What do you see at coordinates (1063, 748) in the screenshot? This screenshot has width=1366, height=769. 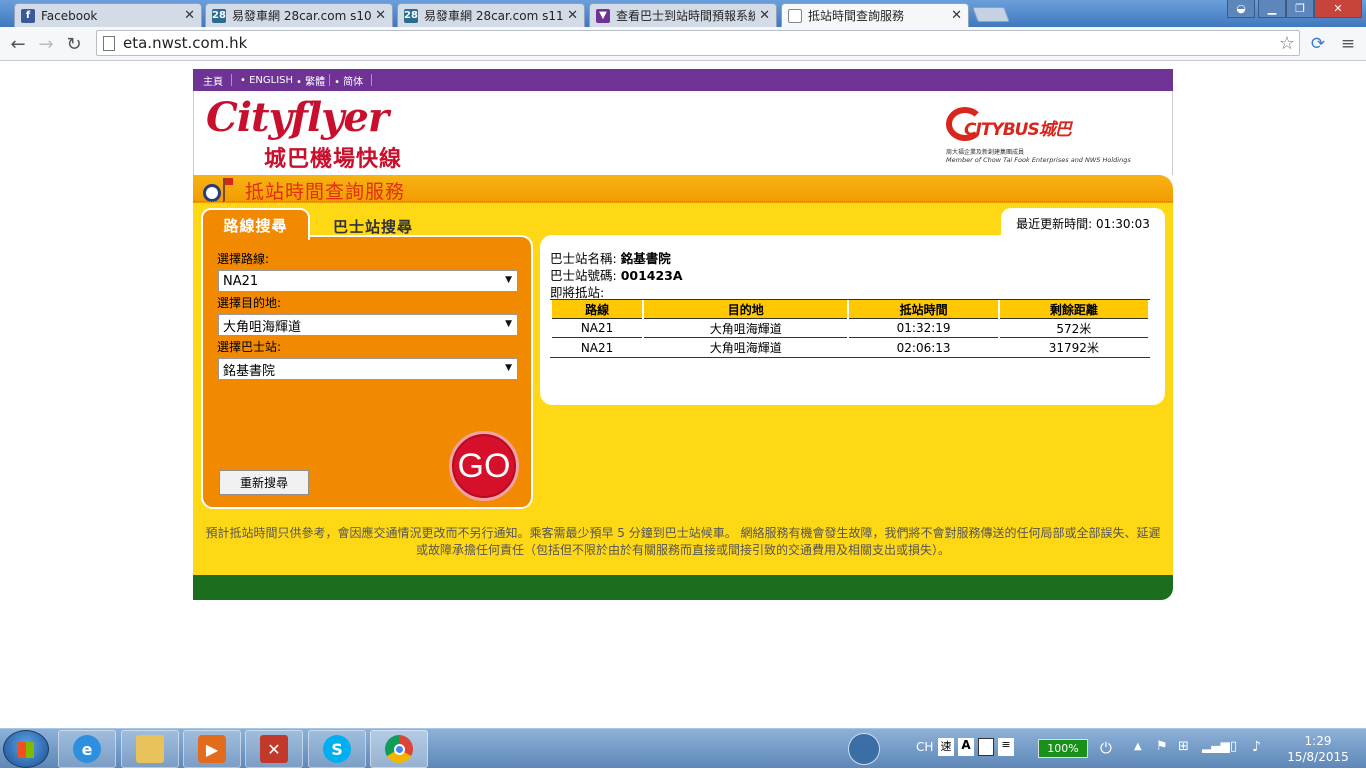 I see `battery-meter: 100%` at bounding box center [1063, 748].